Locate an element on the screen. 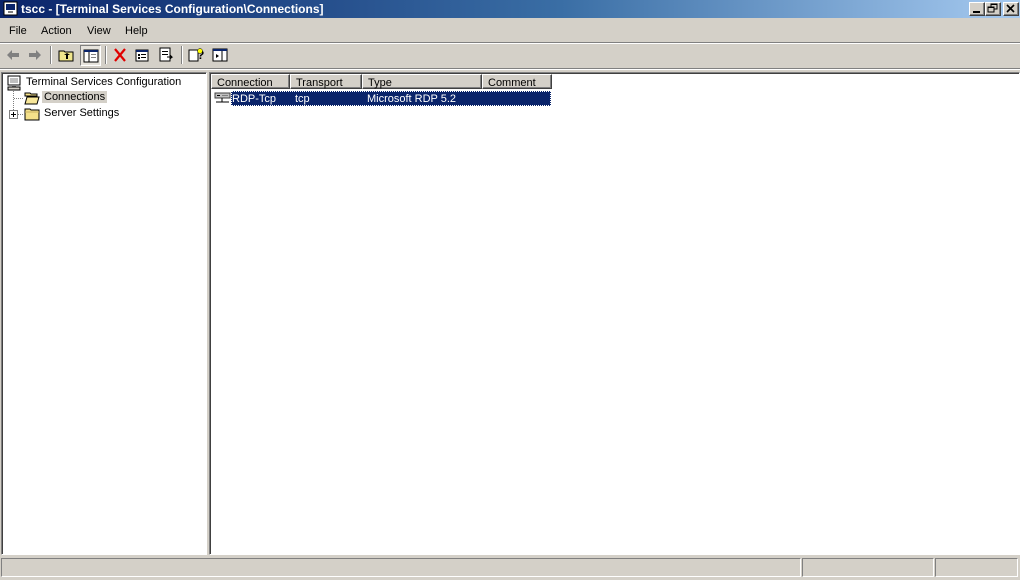  back-button is located at coordinates (13, 55).